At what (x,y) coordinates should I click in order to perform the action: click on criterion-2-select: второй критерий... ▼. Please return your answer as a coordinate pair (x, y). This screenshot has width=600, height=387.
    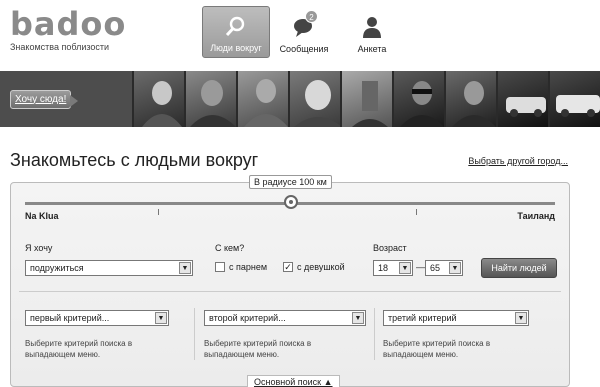
    Looking at the image, I should click on (285, 318).